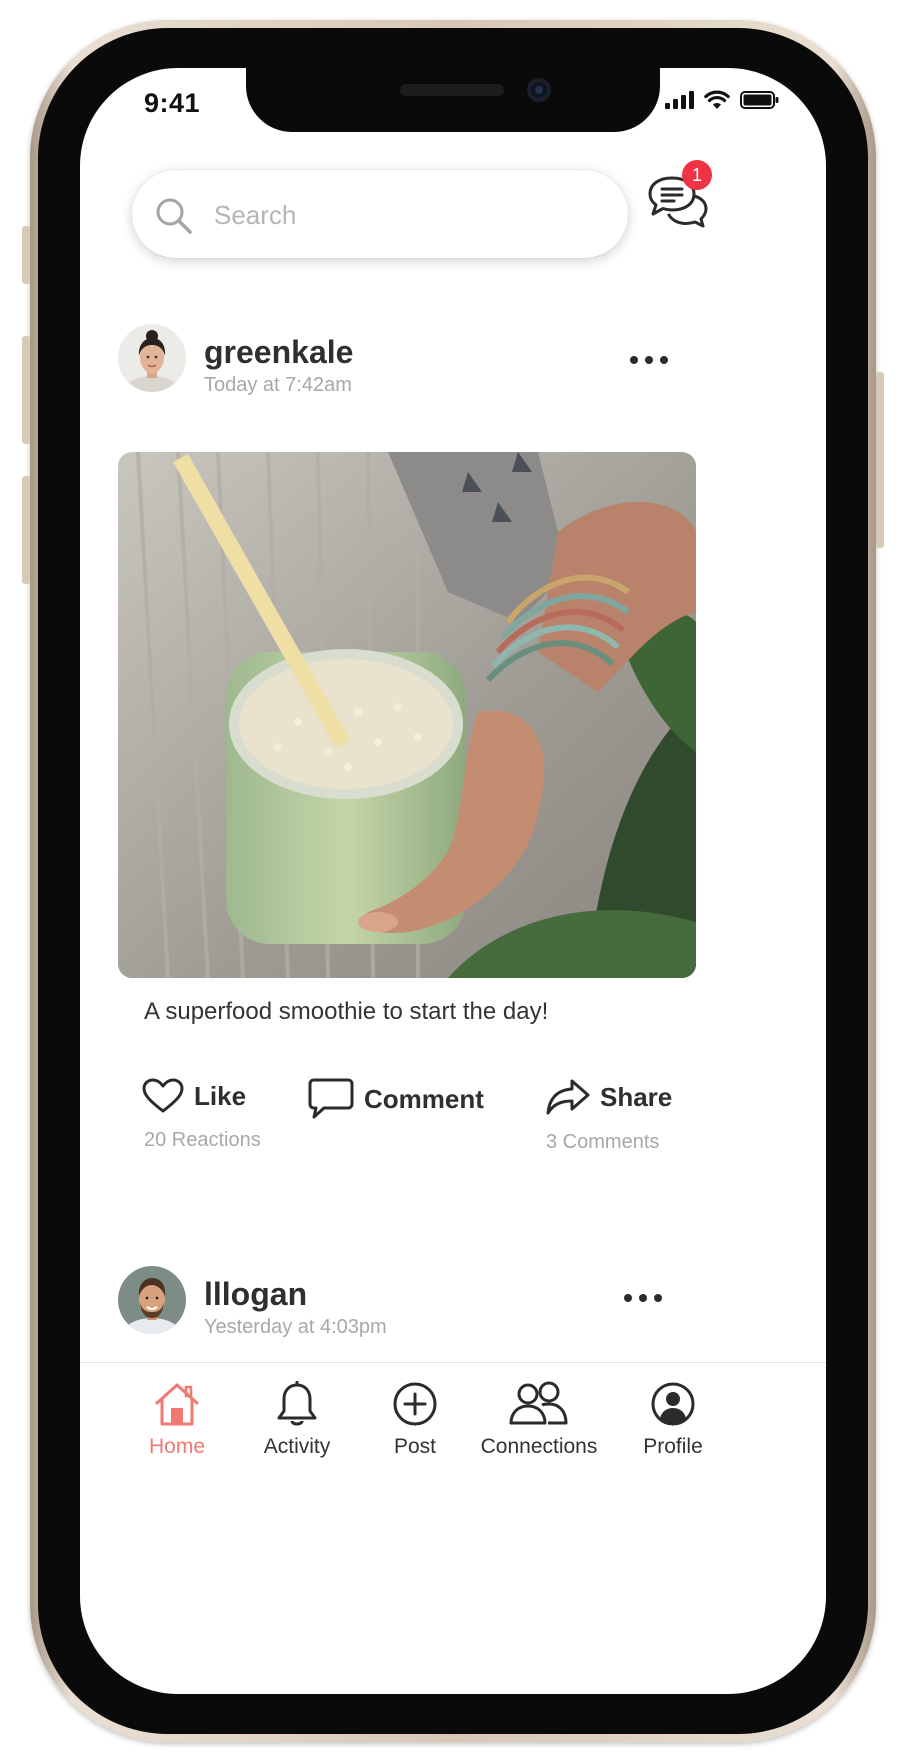 This screenshot has width=904, height=1764. I want to click on tab-label: Connections, so click(539, 1446).